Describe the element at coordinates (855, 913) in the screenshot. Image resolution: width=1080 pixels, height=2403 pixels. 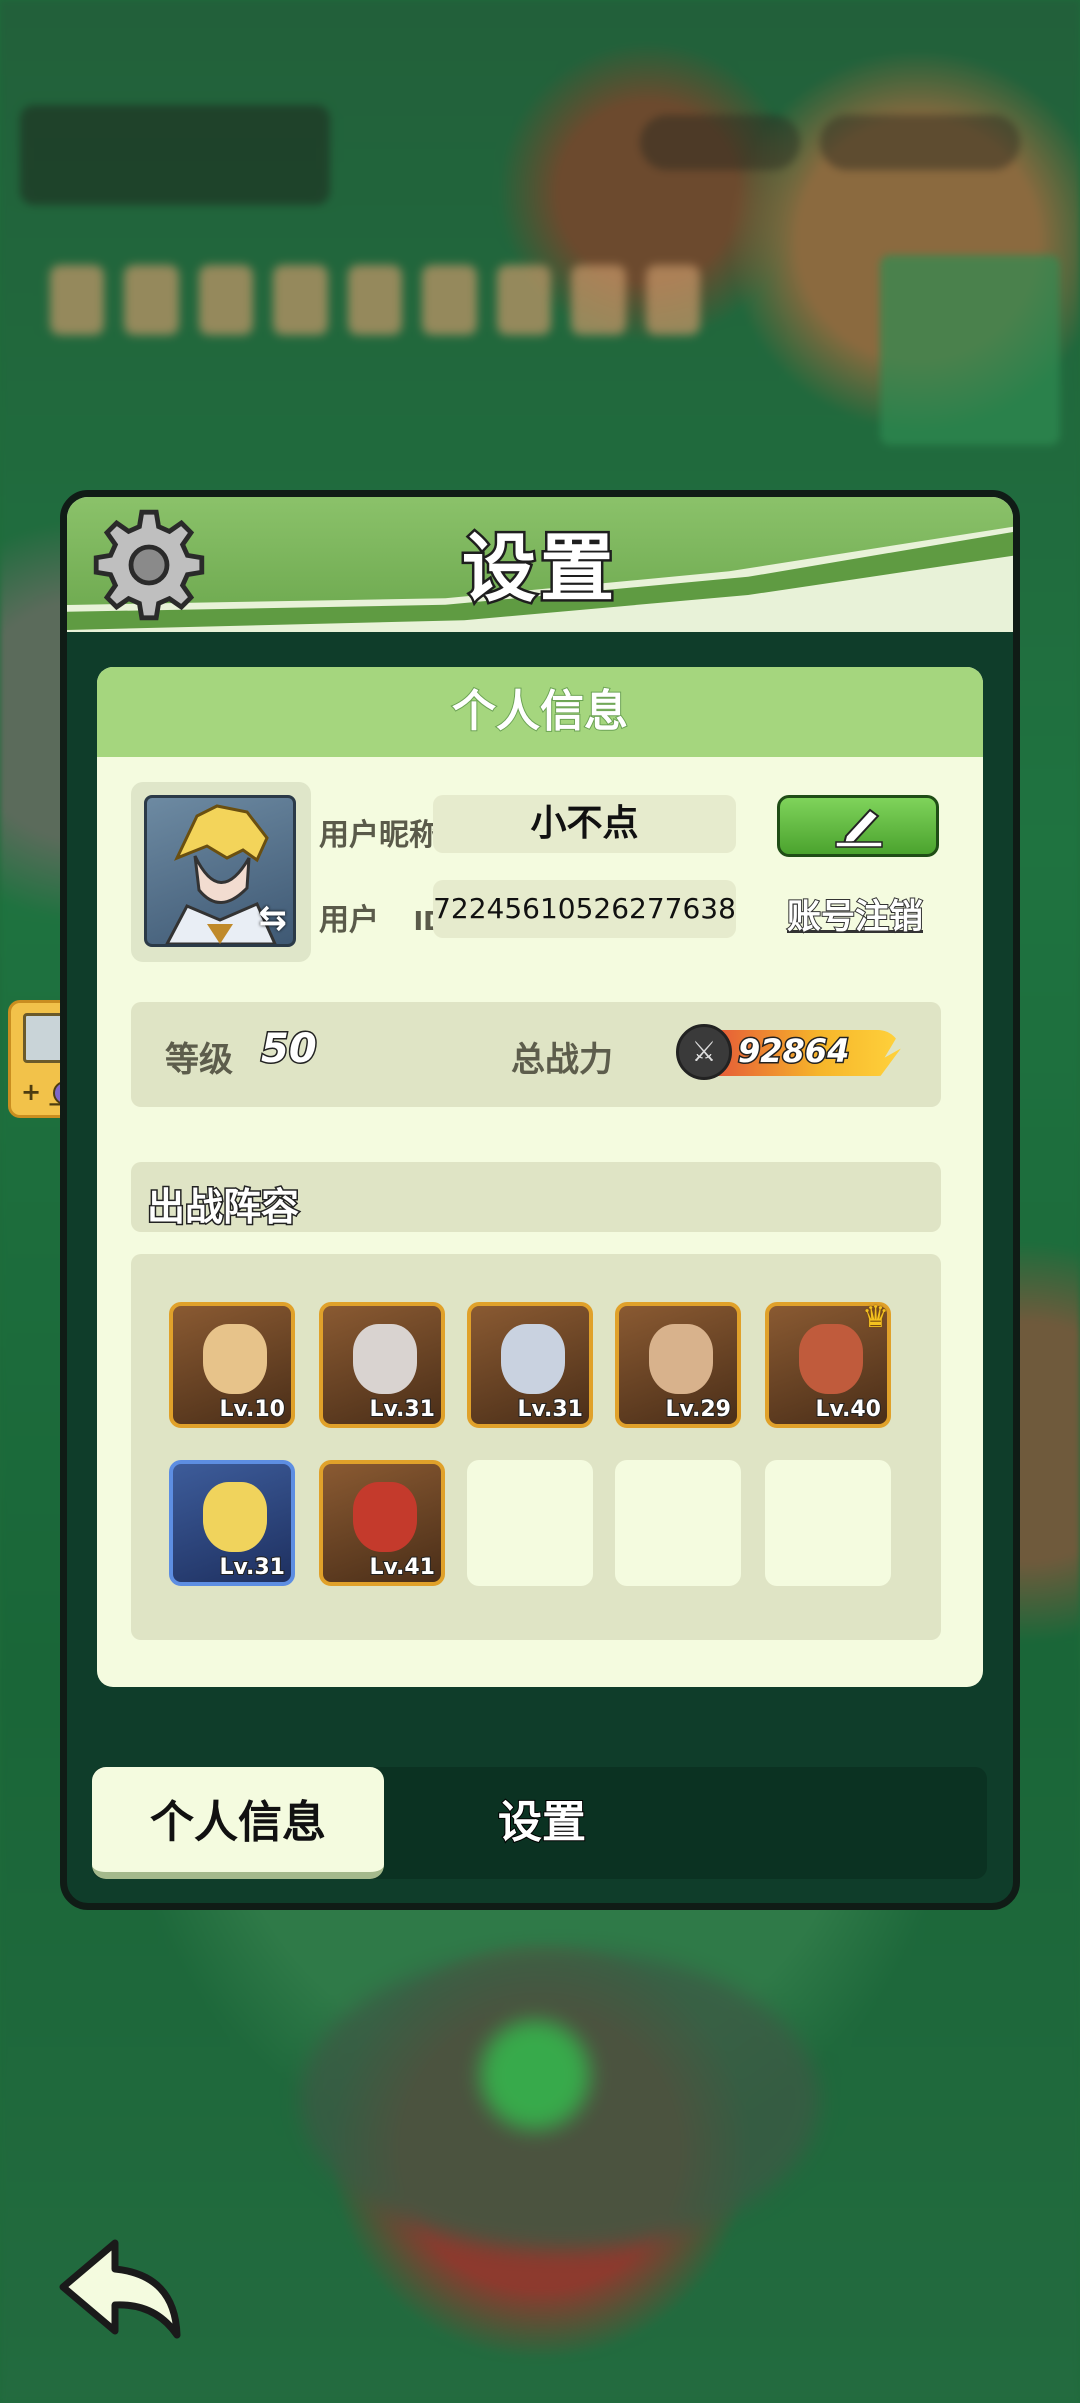
I see `logout-link: 账号注销` at that location.